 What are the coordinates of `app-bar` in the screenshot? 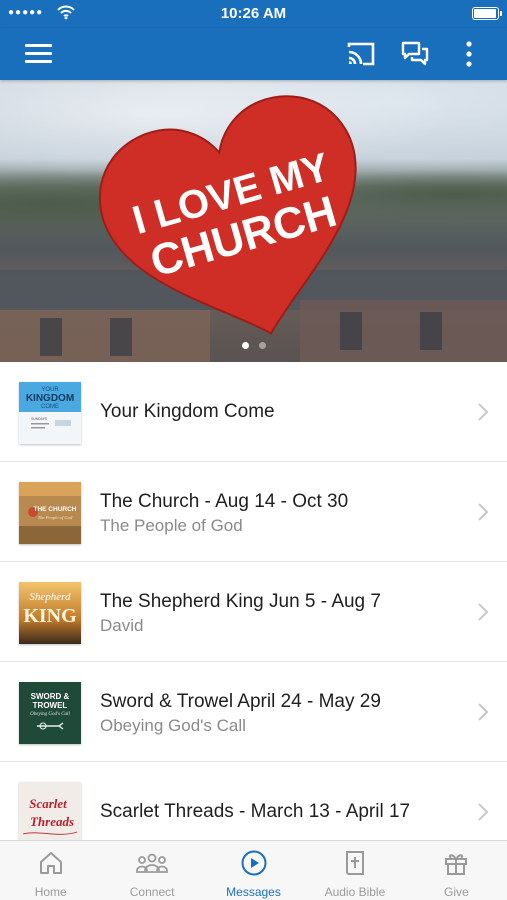 It's located at (253, 54).